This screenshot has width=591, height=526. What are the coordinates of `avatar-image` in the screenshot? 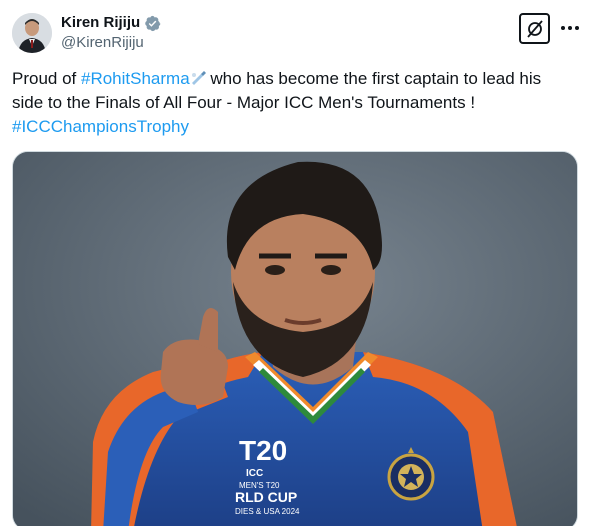 It's located at (32, 33).